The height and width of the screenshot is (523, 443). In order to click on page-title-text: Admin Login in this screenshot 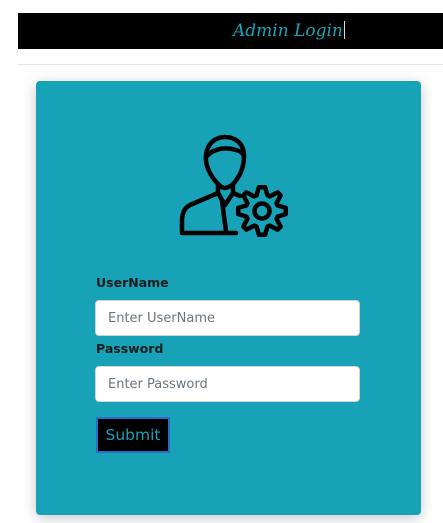, I will do `click(288, 31)`.